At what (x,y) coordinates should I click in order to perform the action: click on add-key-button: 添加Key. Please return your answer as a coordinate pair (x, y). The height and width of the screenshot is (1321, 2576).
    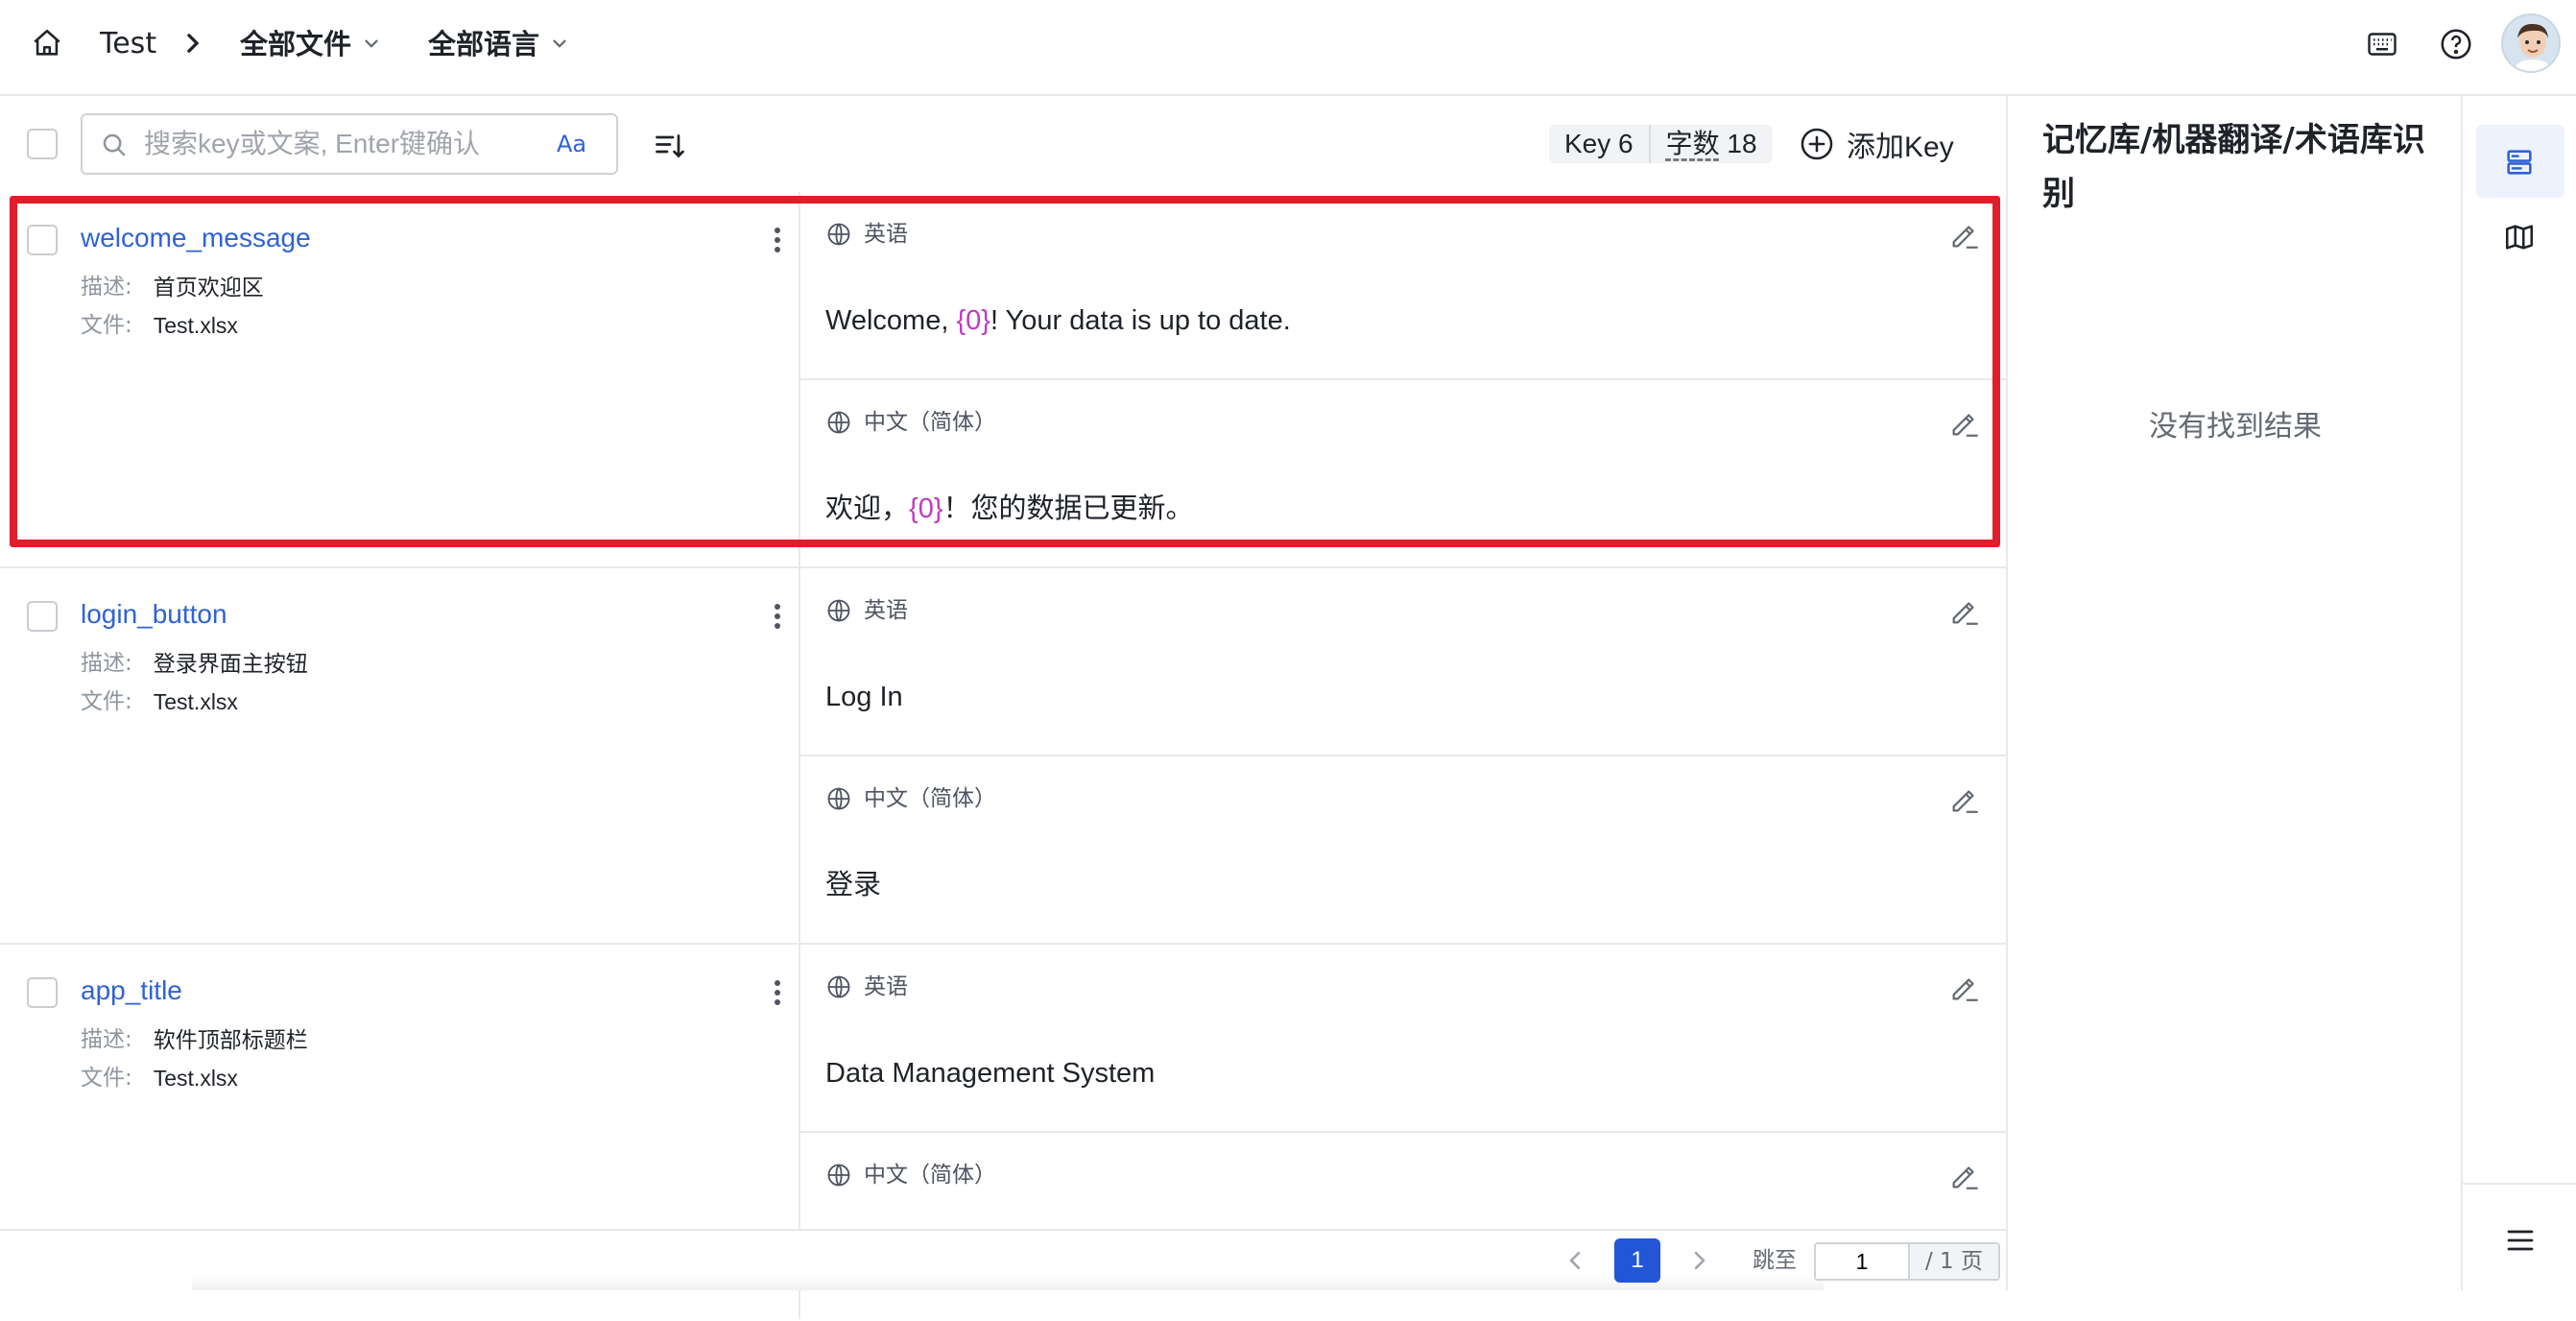
    Looking at the image, I should click on (1876, 144).